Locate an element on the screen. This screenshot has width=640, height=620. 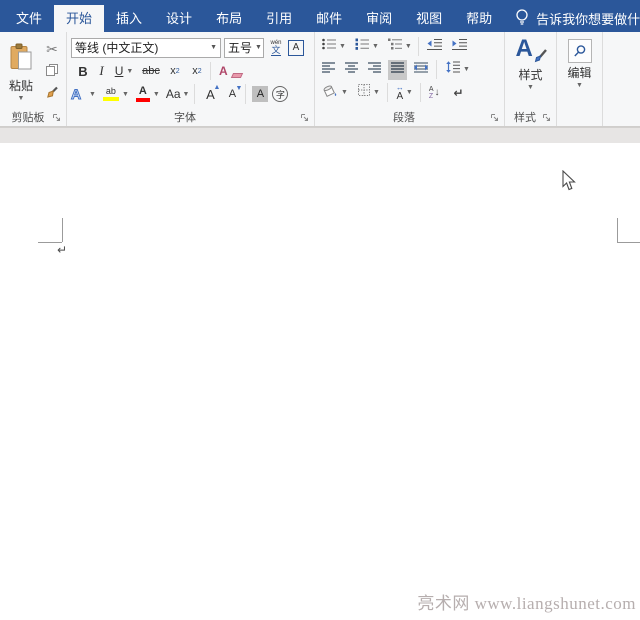
cut-button: ✂ is located at coordinates (52, 49).